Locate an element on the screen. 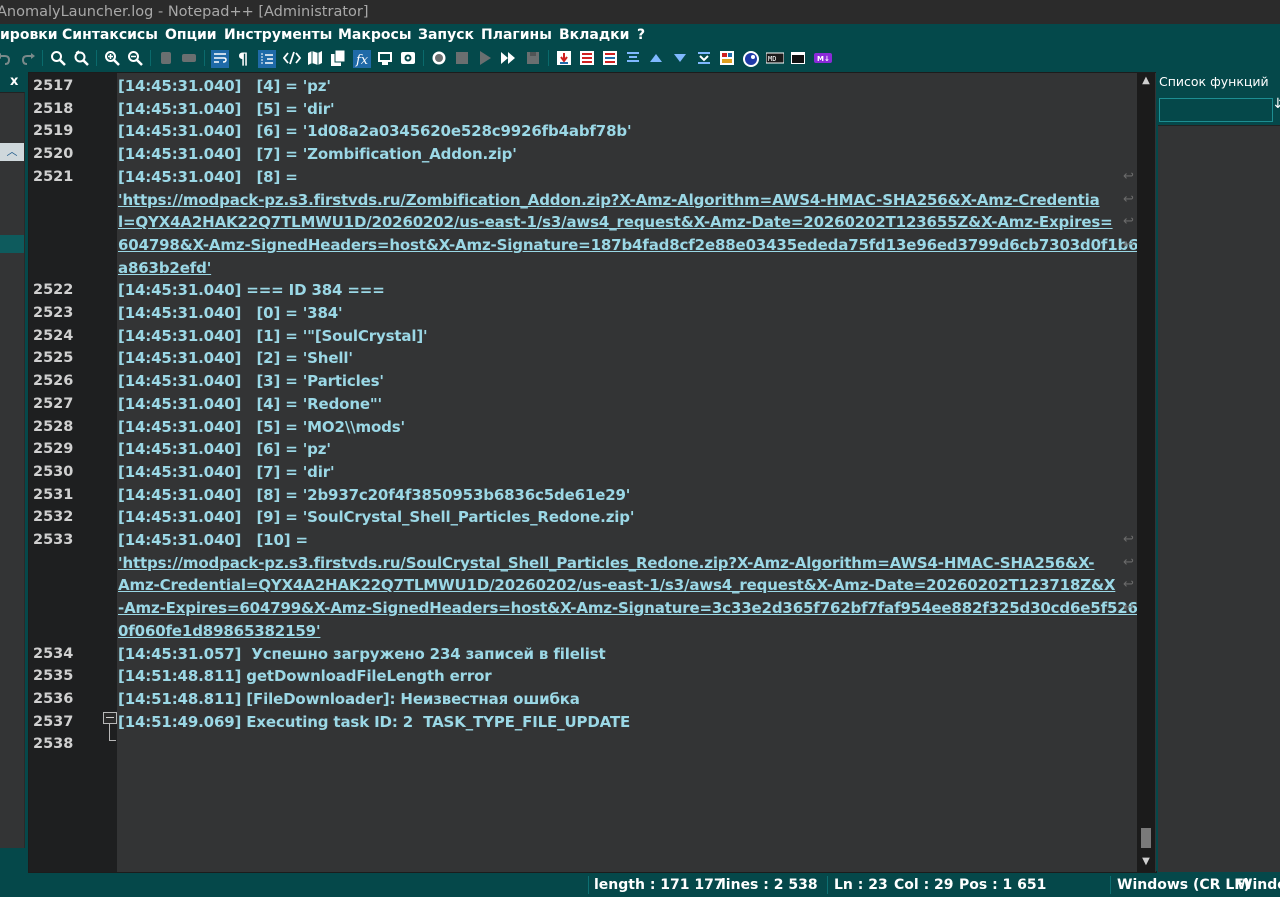 This screenshot has height=897, width=1280. plugin-12-icon: M↓ is located at coordinates (823, 58).